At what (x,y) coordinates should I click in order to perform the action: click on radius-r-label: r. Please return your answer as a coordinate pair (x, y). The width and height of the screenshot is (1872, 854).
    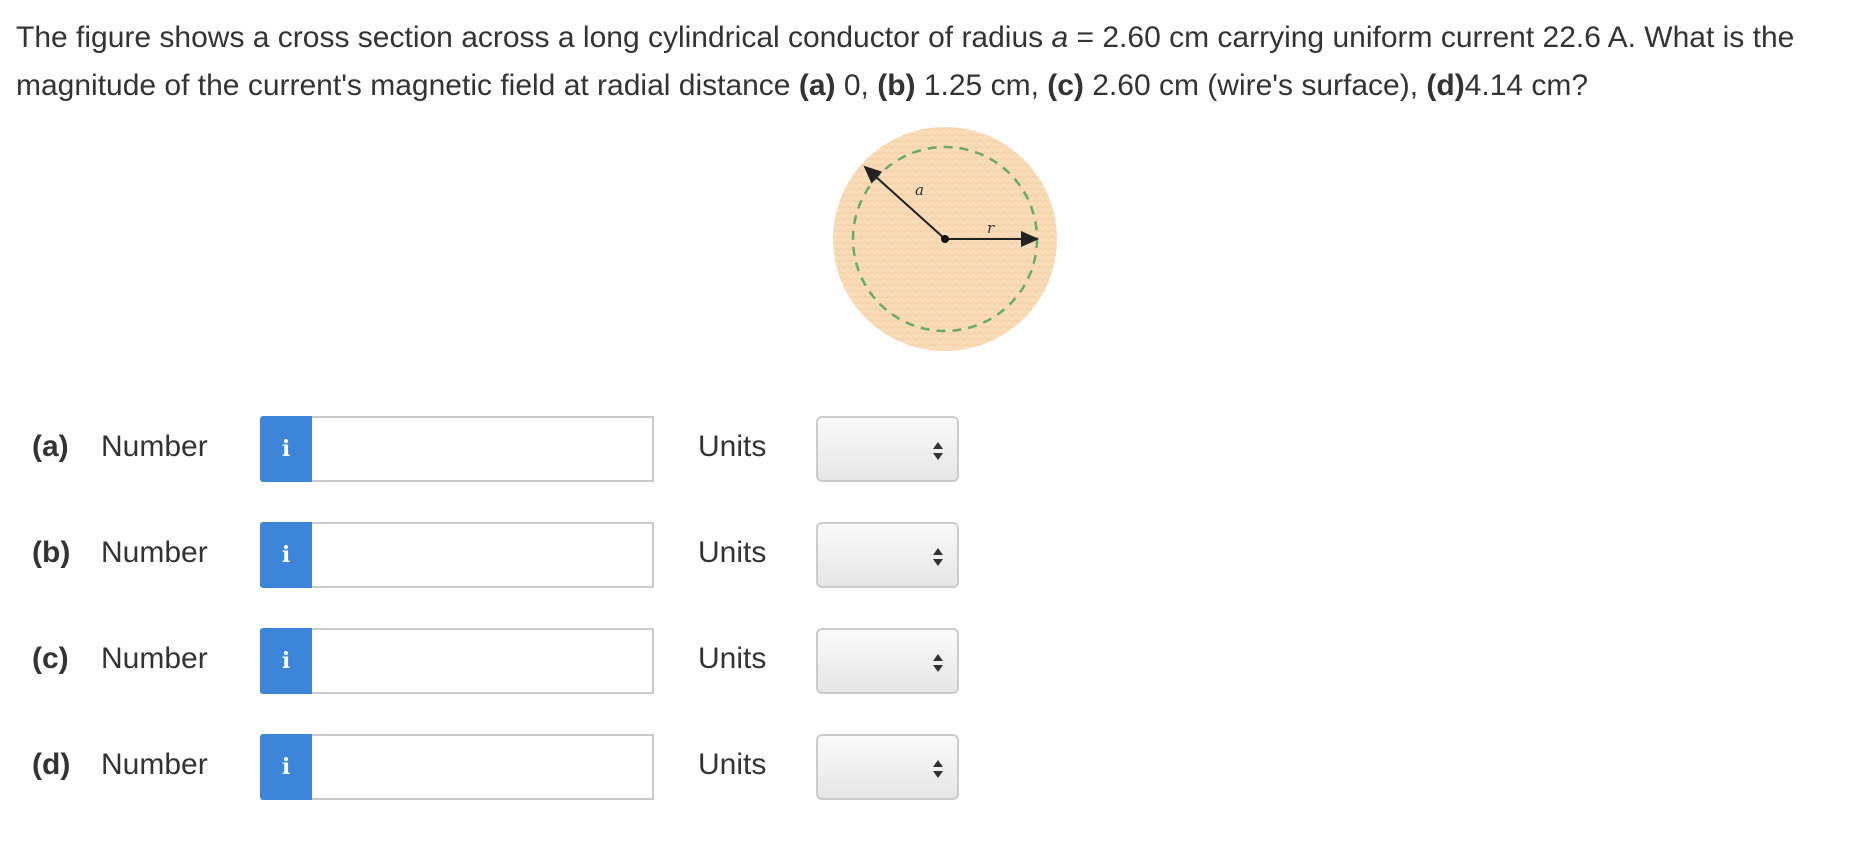
    Looking at the image, I should click on (991, 228).